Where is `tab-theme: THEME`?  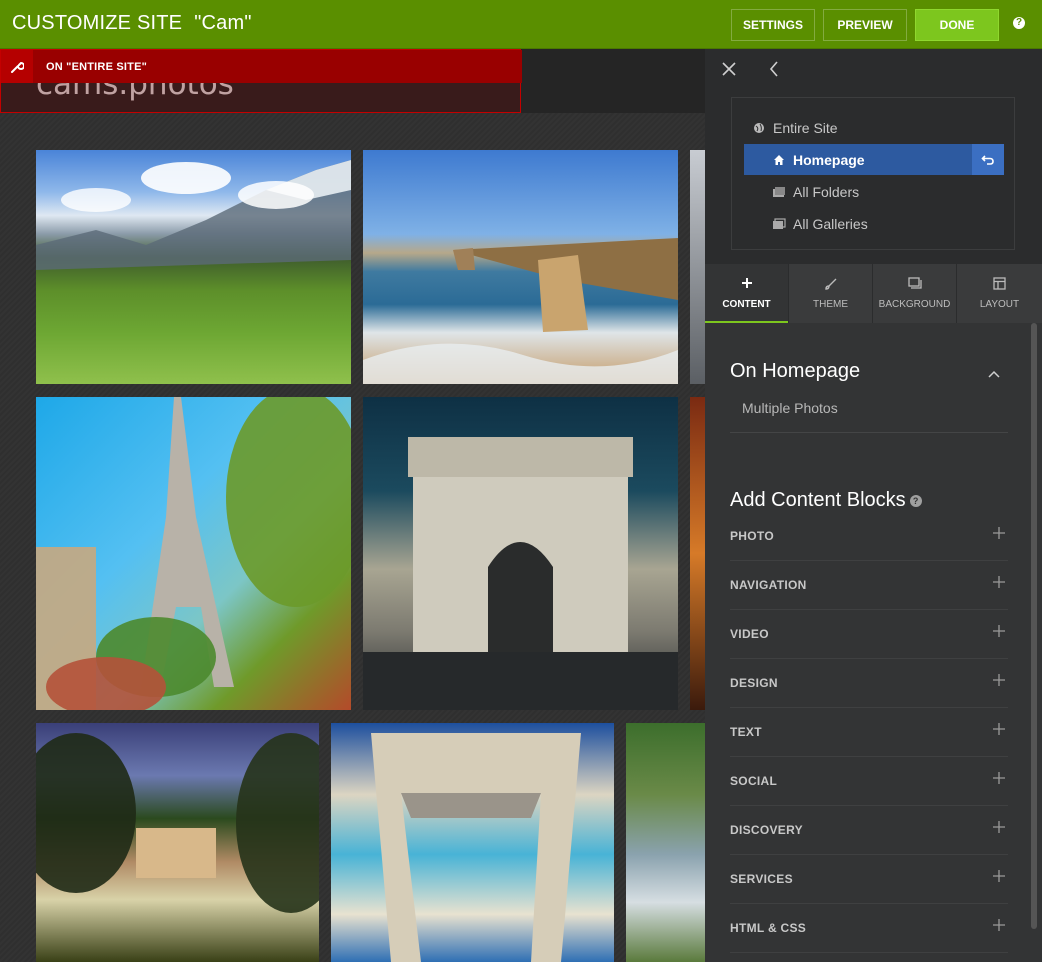
tab-theme: THEME is located at coordinates (830, 293).